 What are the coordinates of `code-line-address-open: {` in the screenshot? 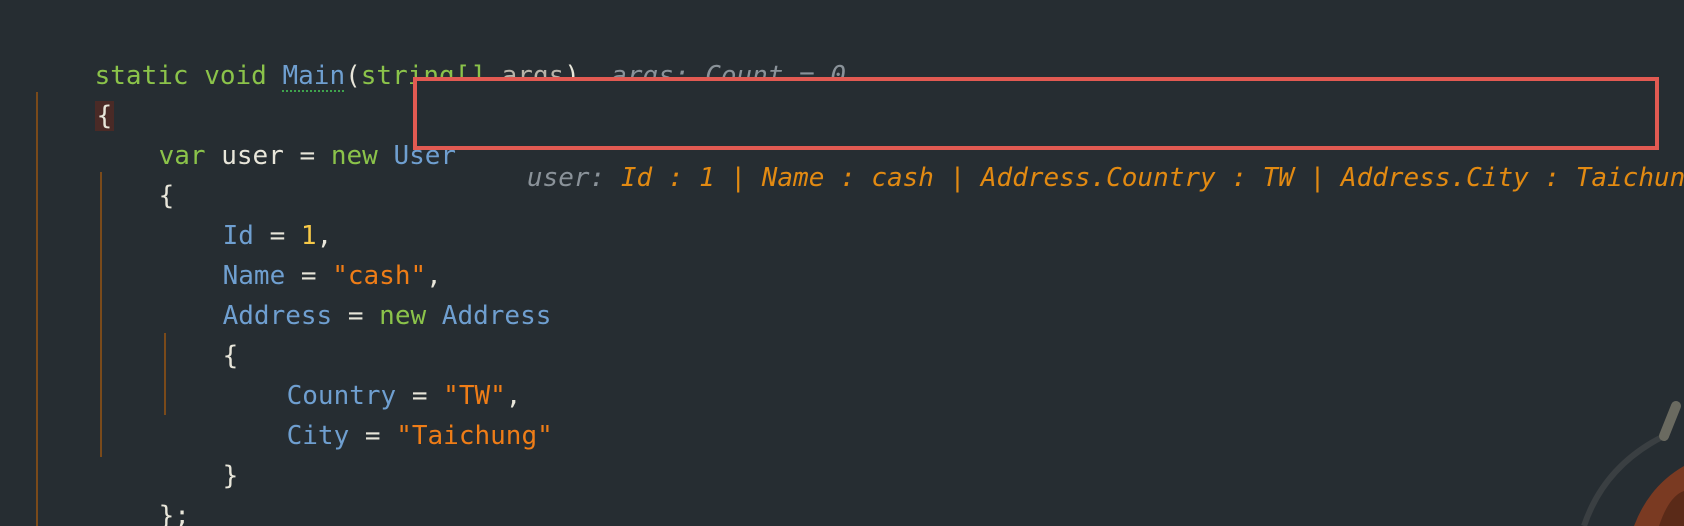 It's located at (199, 333).